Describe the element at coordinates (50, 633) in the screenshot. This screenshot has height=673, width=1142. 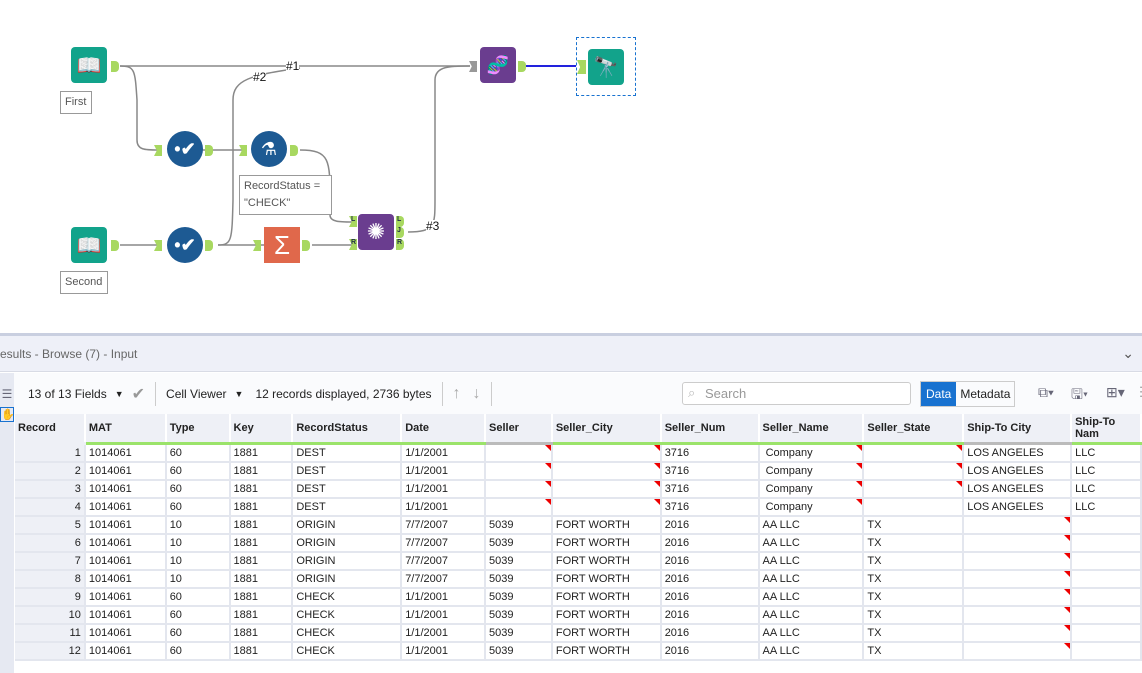
I see `record-number: 11` at that location.